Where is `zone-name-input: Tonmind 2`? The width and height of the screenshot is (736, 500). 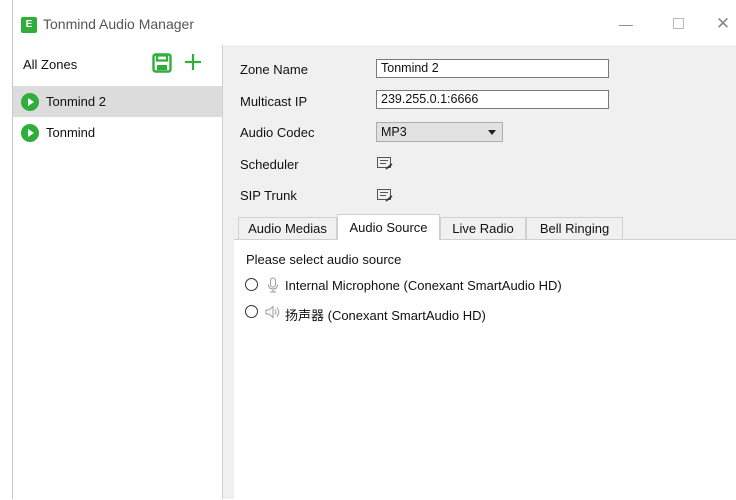 zone-name-input: Tonmind 2 is located at coordinates (492, 68).